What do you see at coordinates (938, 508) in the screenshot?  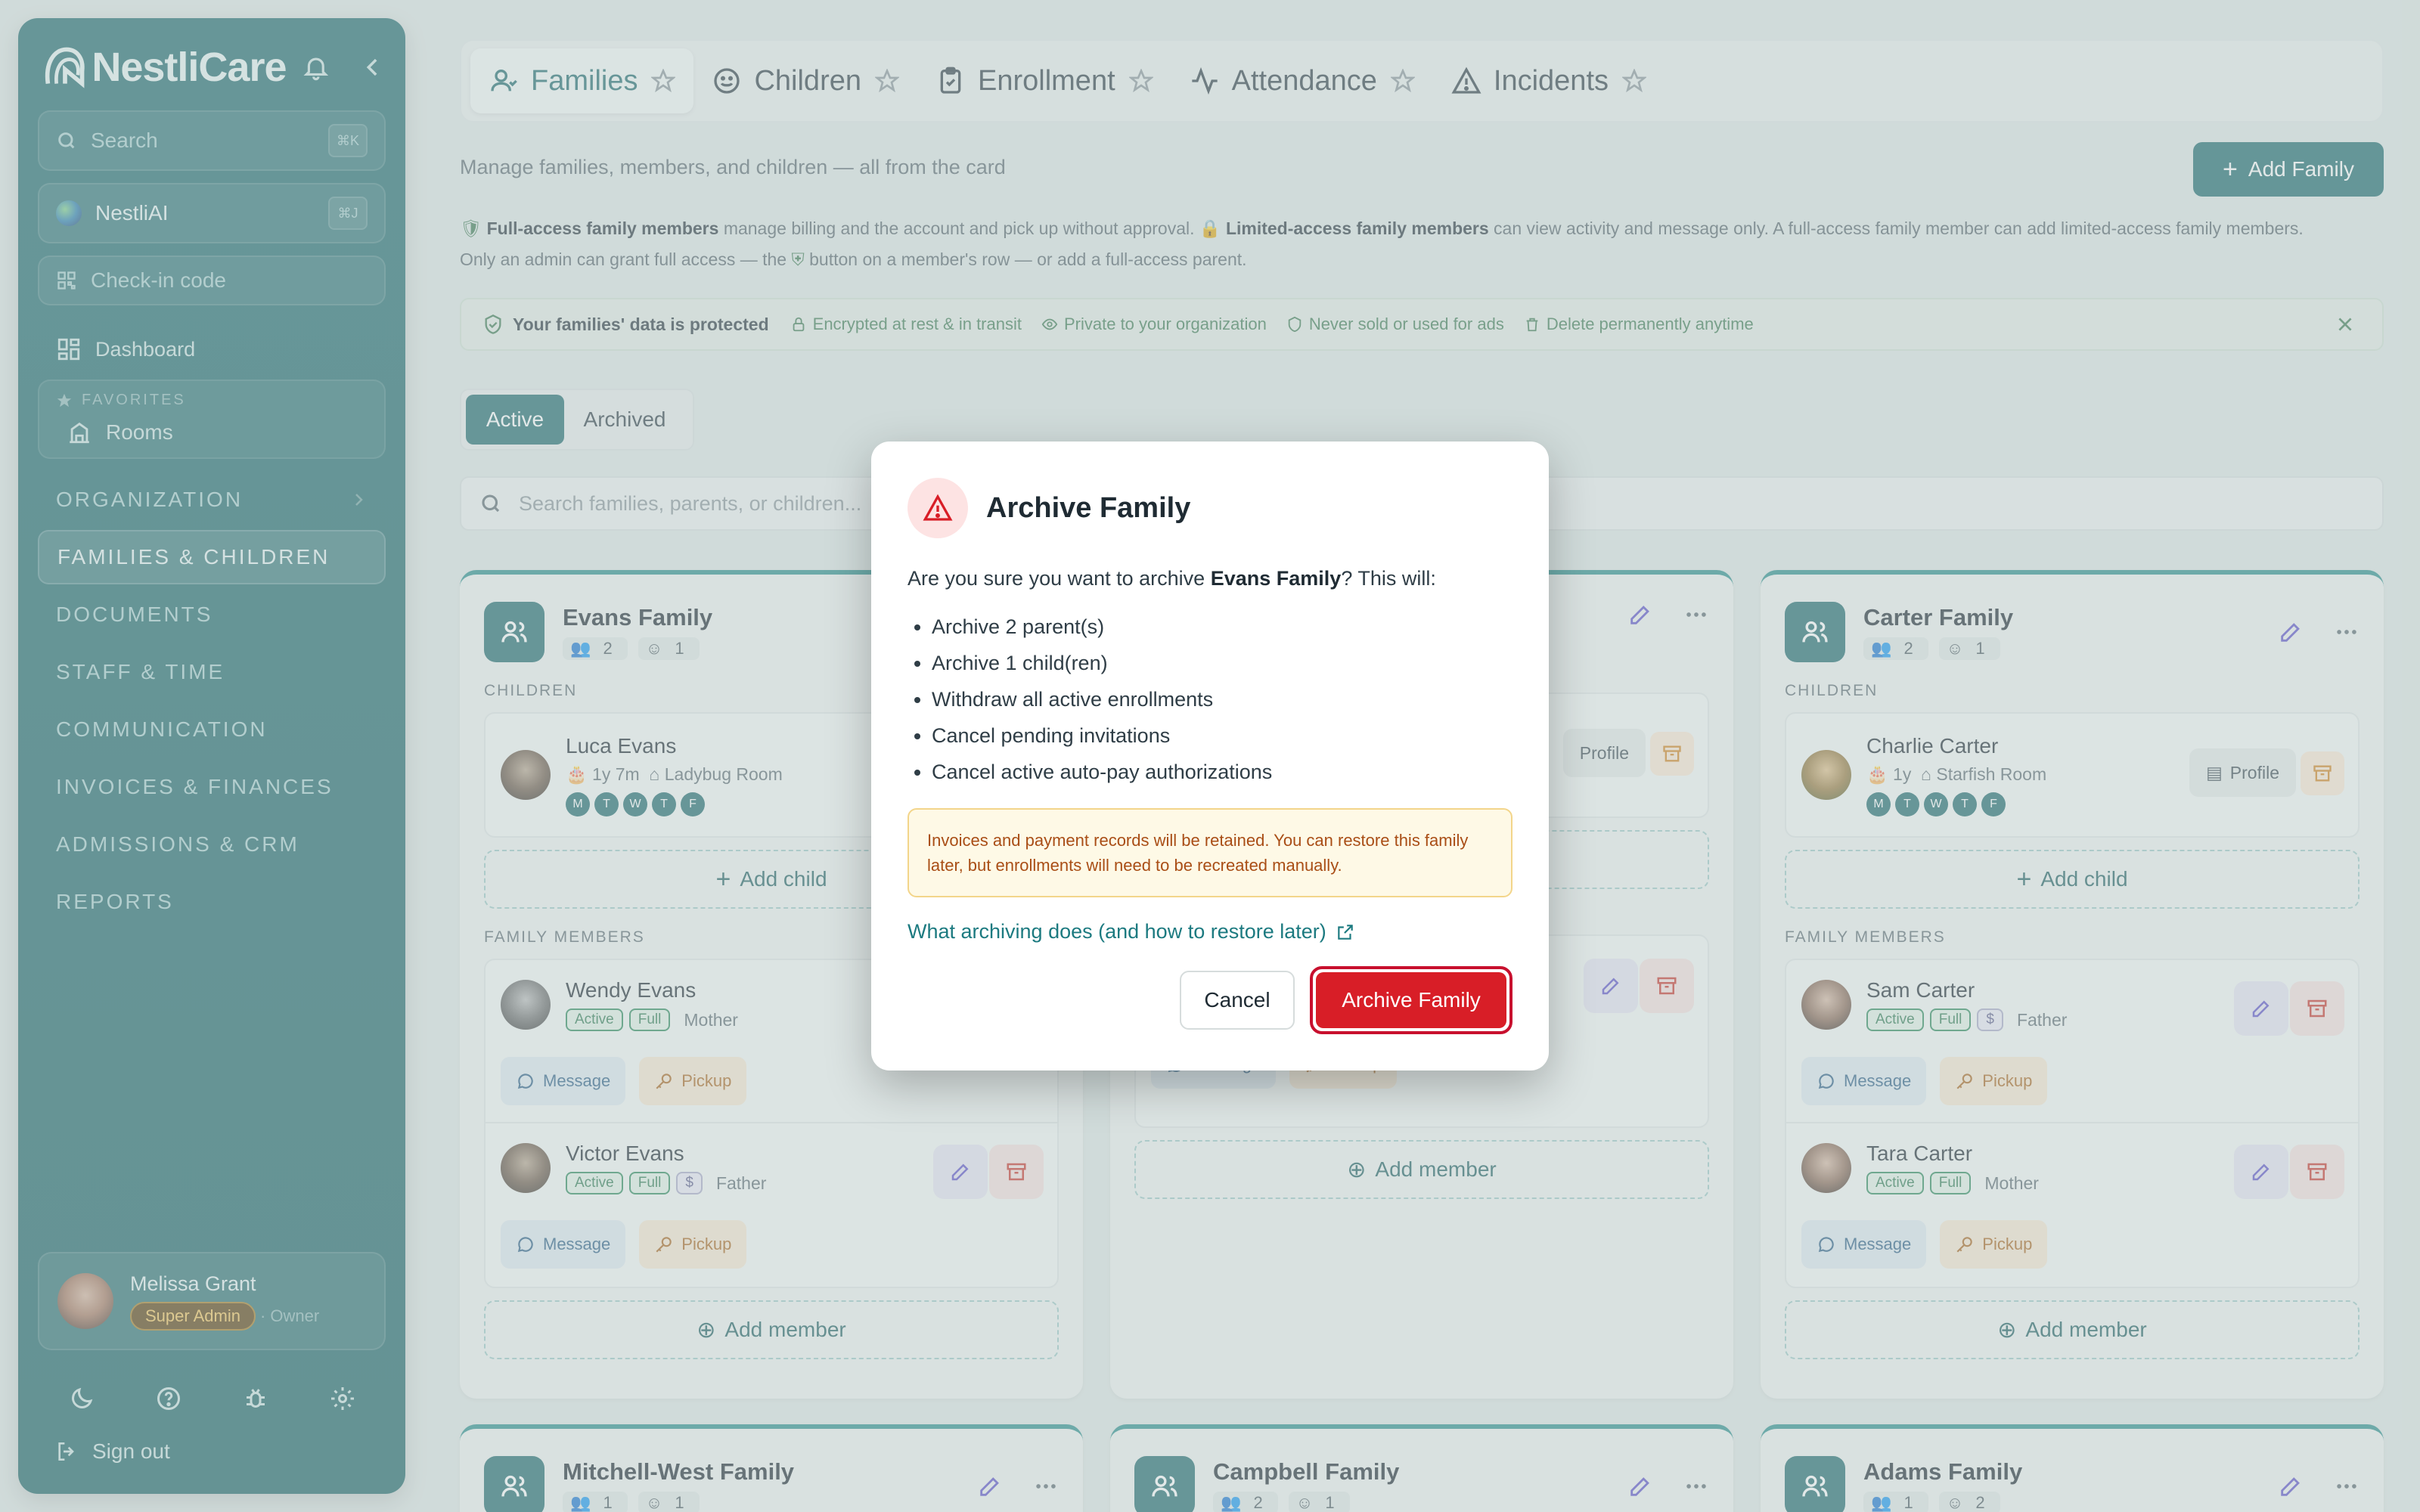 I see `warning-icon` at bounding box center [938, 508].